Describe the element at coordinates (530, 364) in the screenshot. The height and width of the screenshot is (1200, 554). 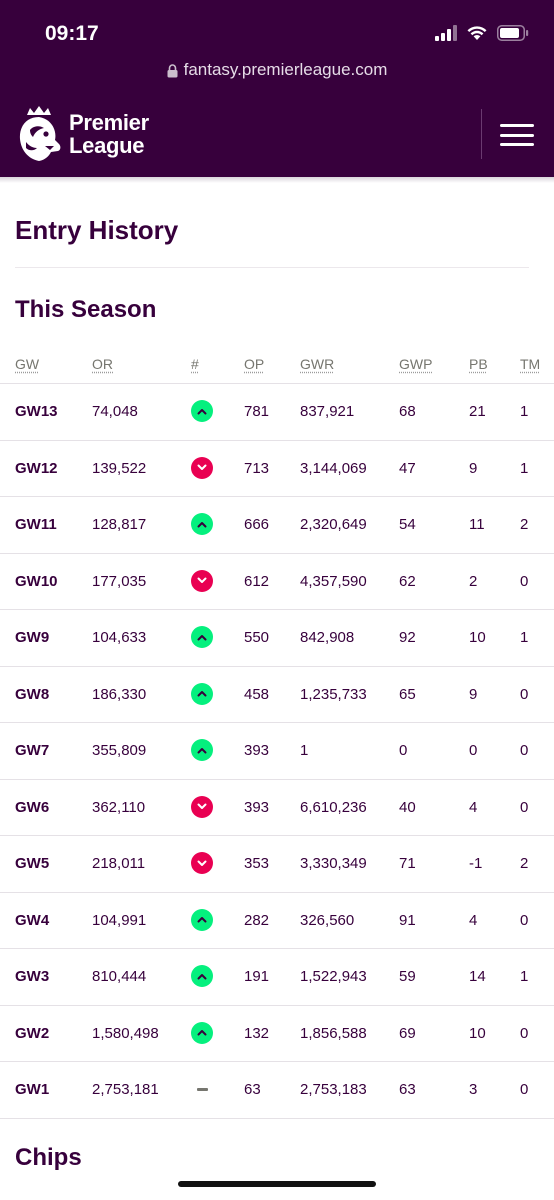
I see `column-header-tm: TM` at that location.